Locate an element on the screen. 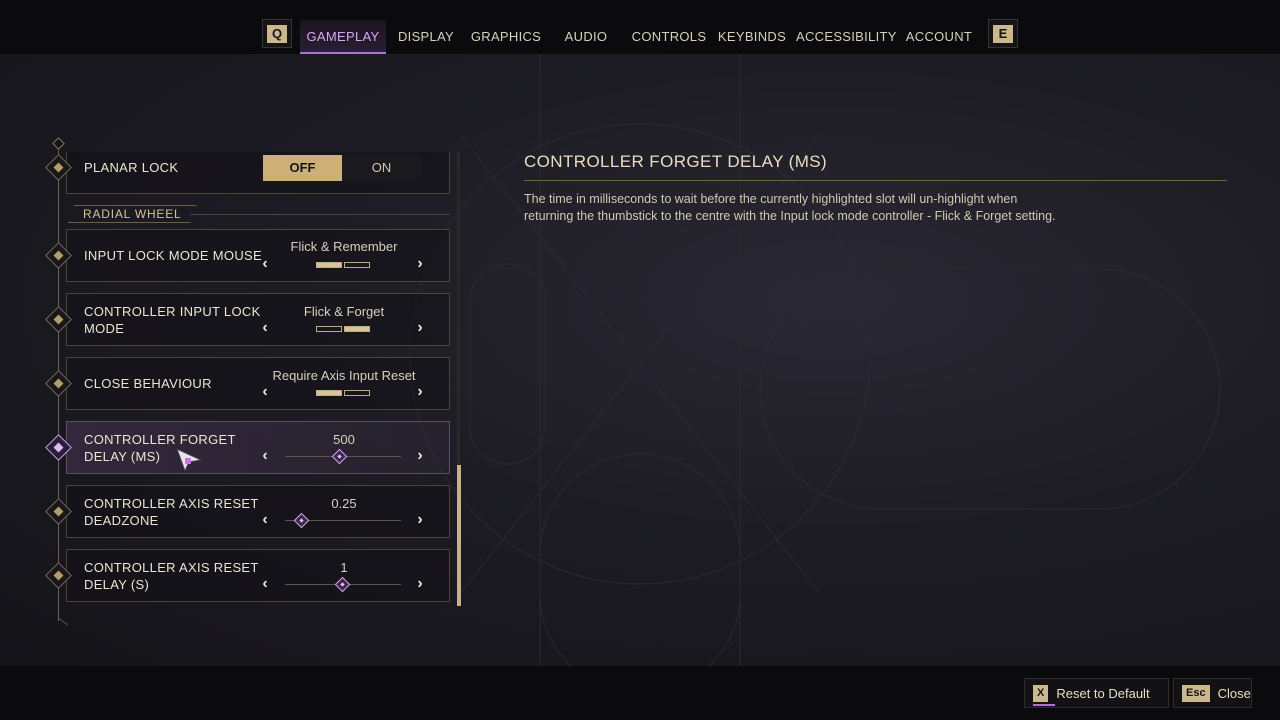  esc-key-icon: Esc is located at coordinates (1196, 693).